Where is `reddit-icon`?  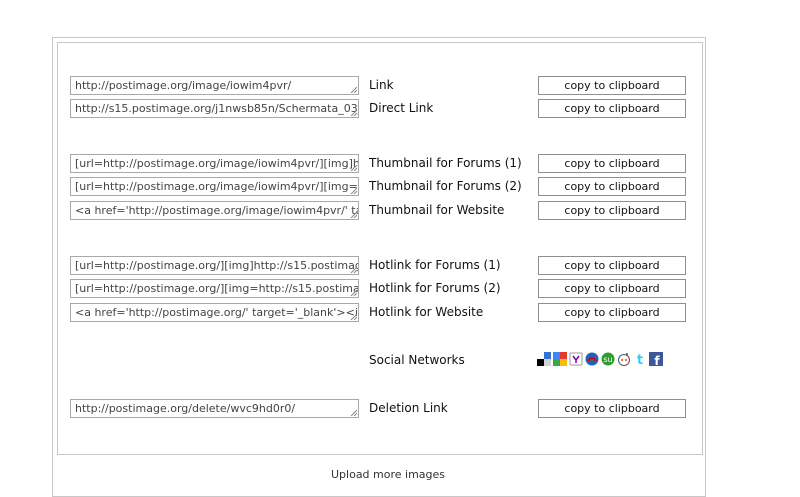
reddit-icon is located at coordinates (624, 359).